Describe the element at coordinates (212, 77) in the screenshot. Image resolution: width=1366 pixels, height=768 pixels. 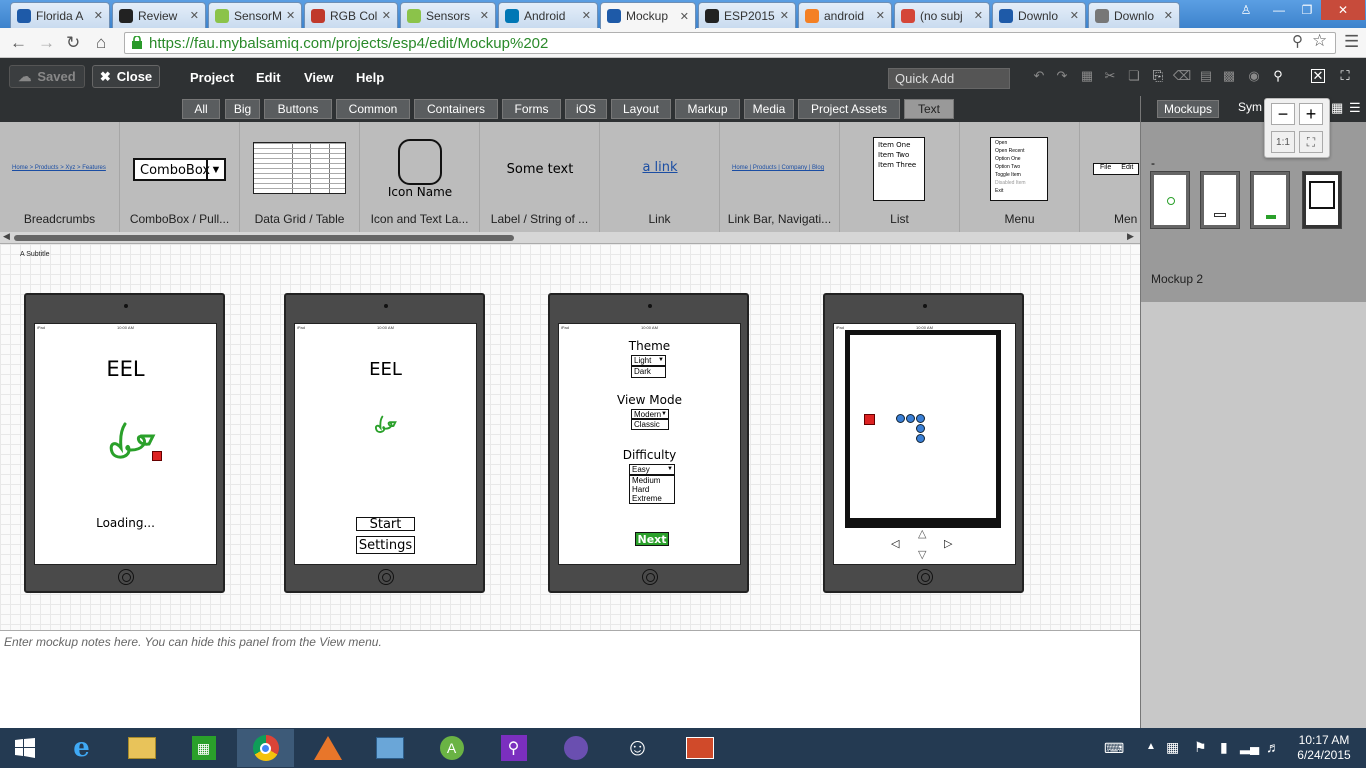
I see `menu-project: Project` at that location.